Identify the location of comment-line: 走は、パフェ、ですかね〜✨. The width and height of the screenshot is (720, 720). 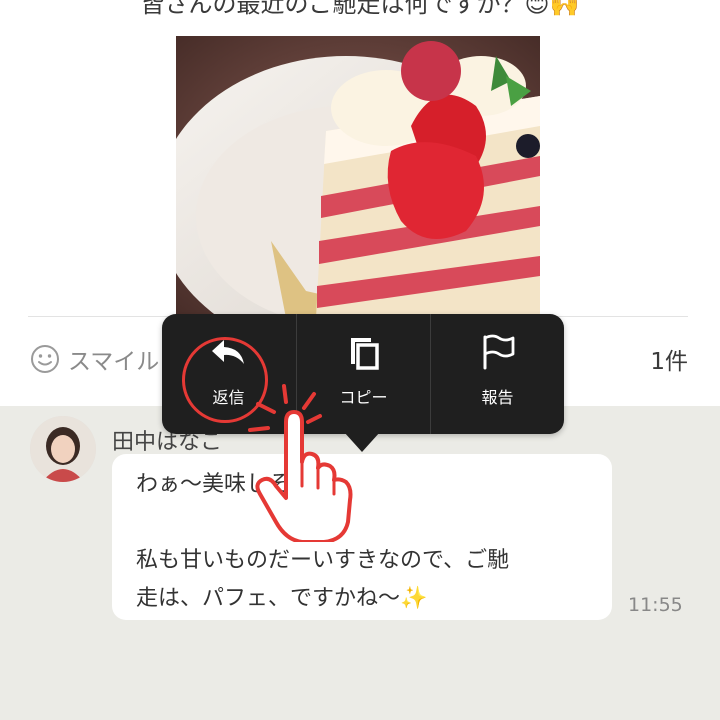
(282, 598).